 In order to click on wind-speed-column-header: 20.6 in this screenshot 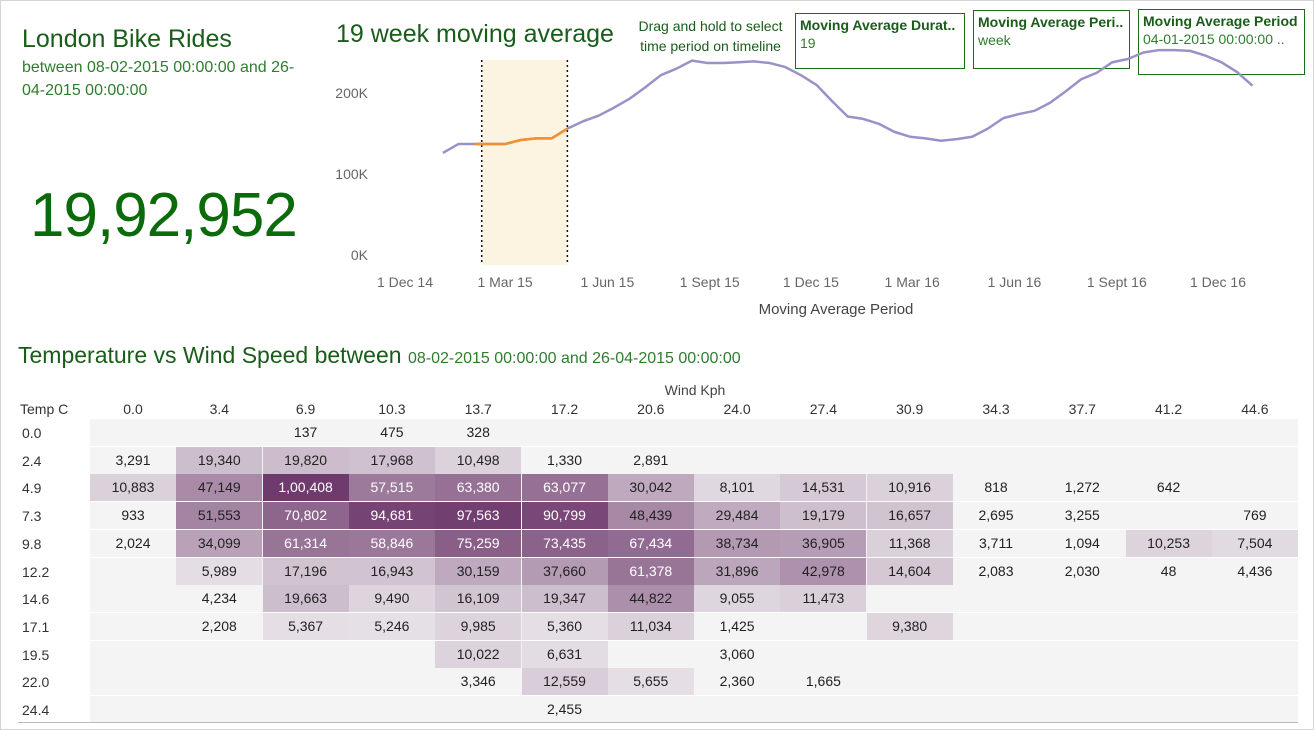, I will do `click(651, 409)`.